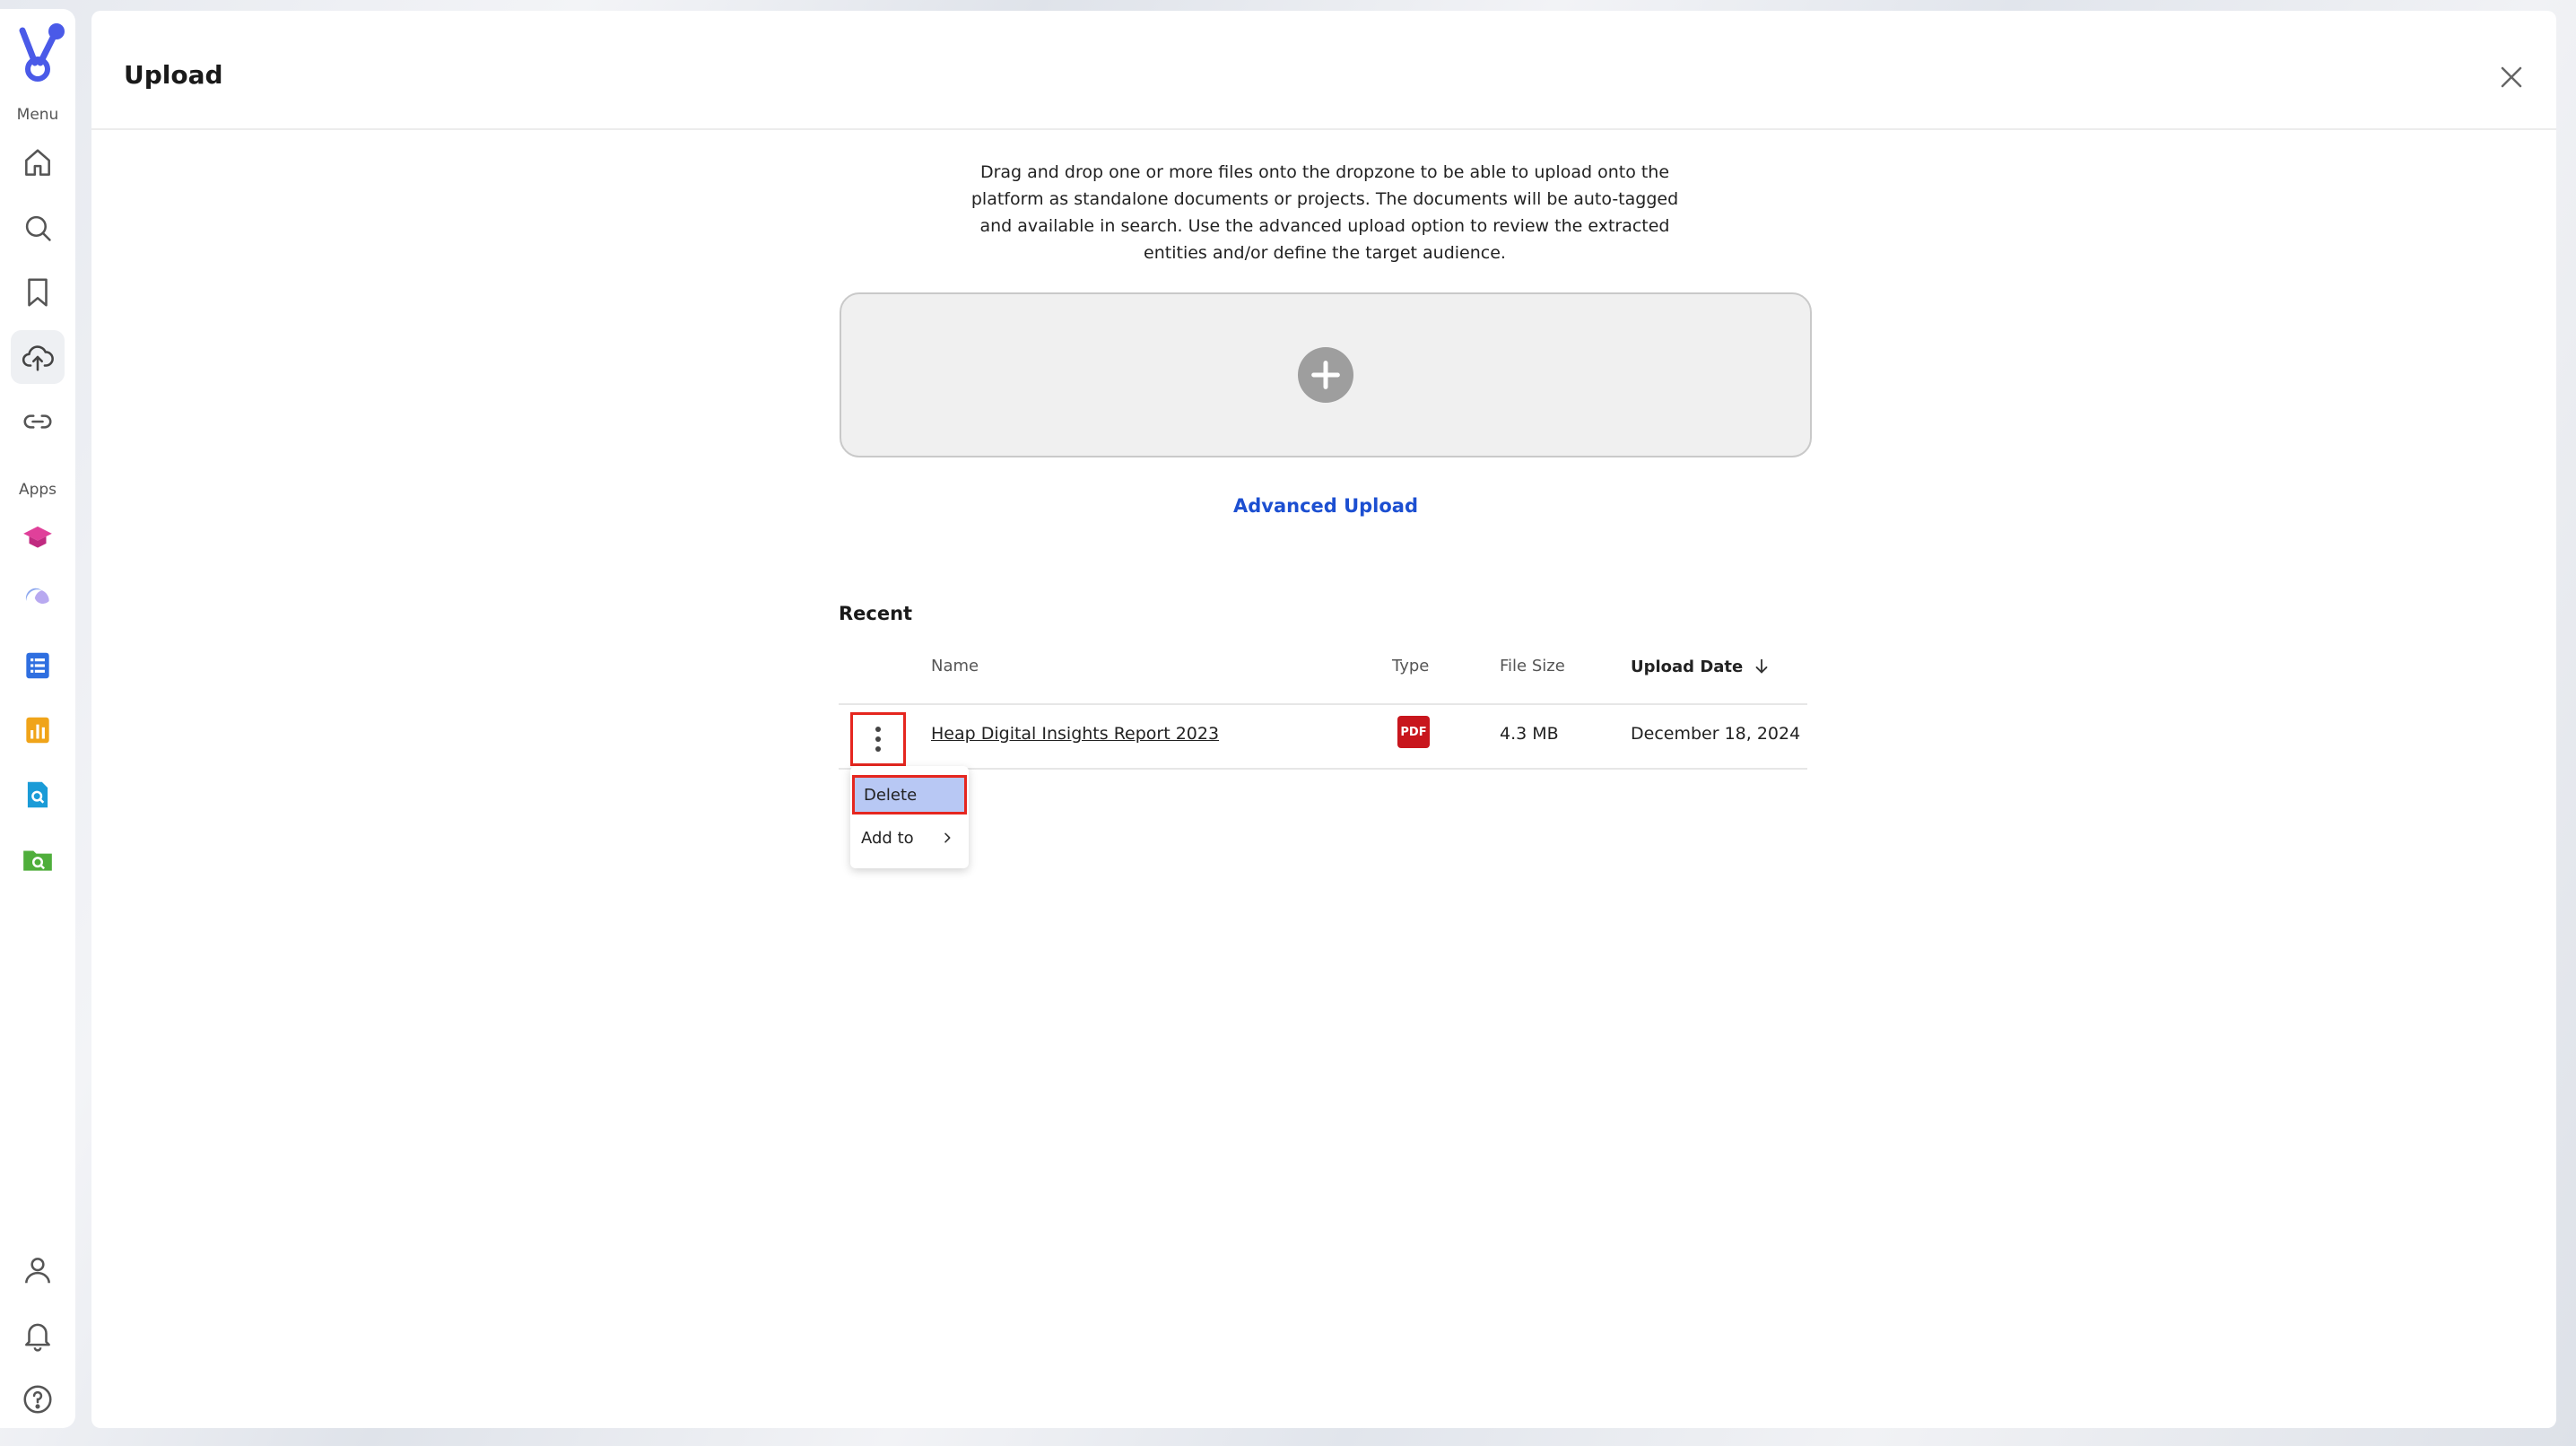 Image resolution: width=2576 pixels, height=1446 pixels. What do you see at coordinates (37, 52) in the screenshot?
I see `app-logo` at bounding box center [37, 52].